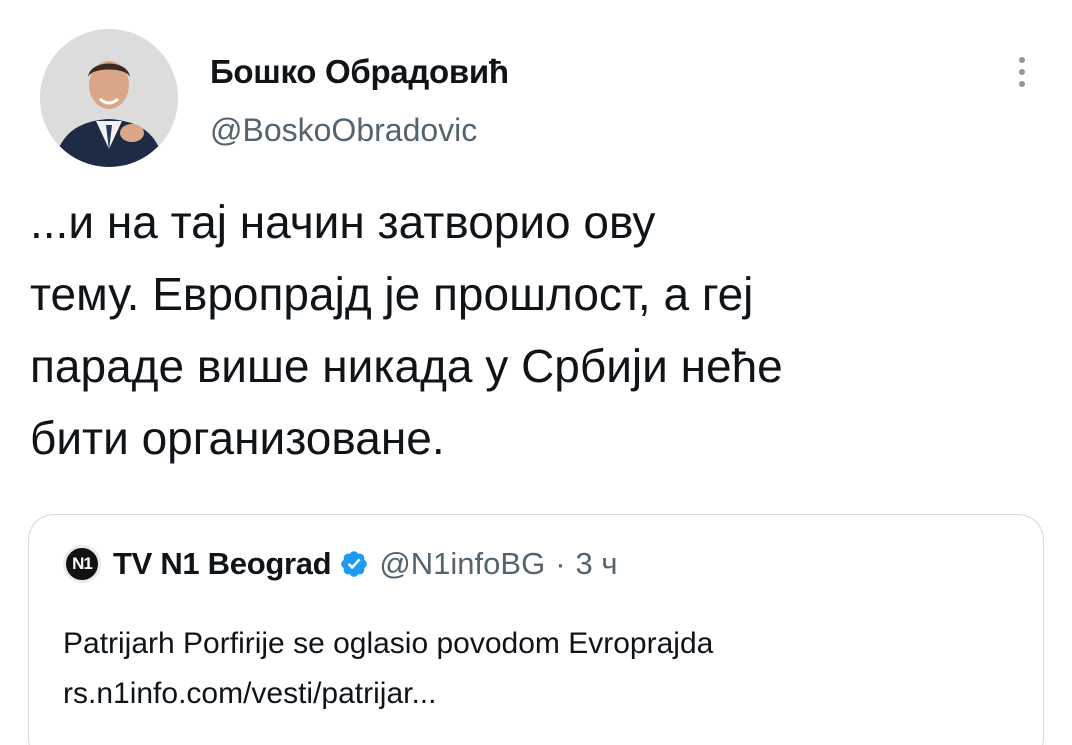  Describe the element at coordinates (340, 564) in the screenshot. I see `quoted-tweet-header: N1 TV N1 Beograd @N1infoBG · 3 ч` at that location.